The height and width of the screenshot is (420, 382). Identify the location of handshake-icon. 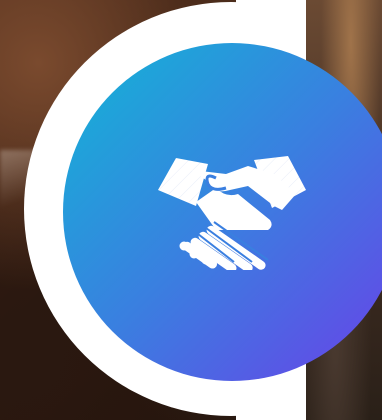
(233, 210).